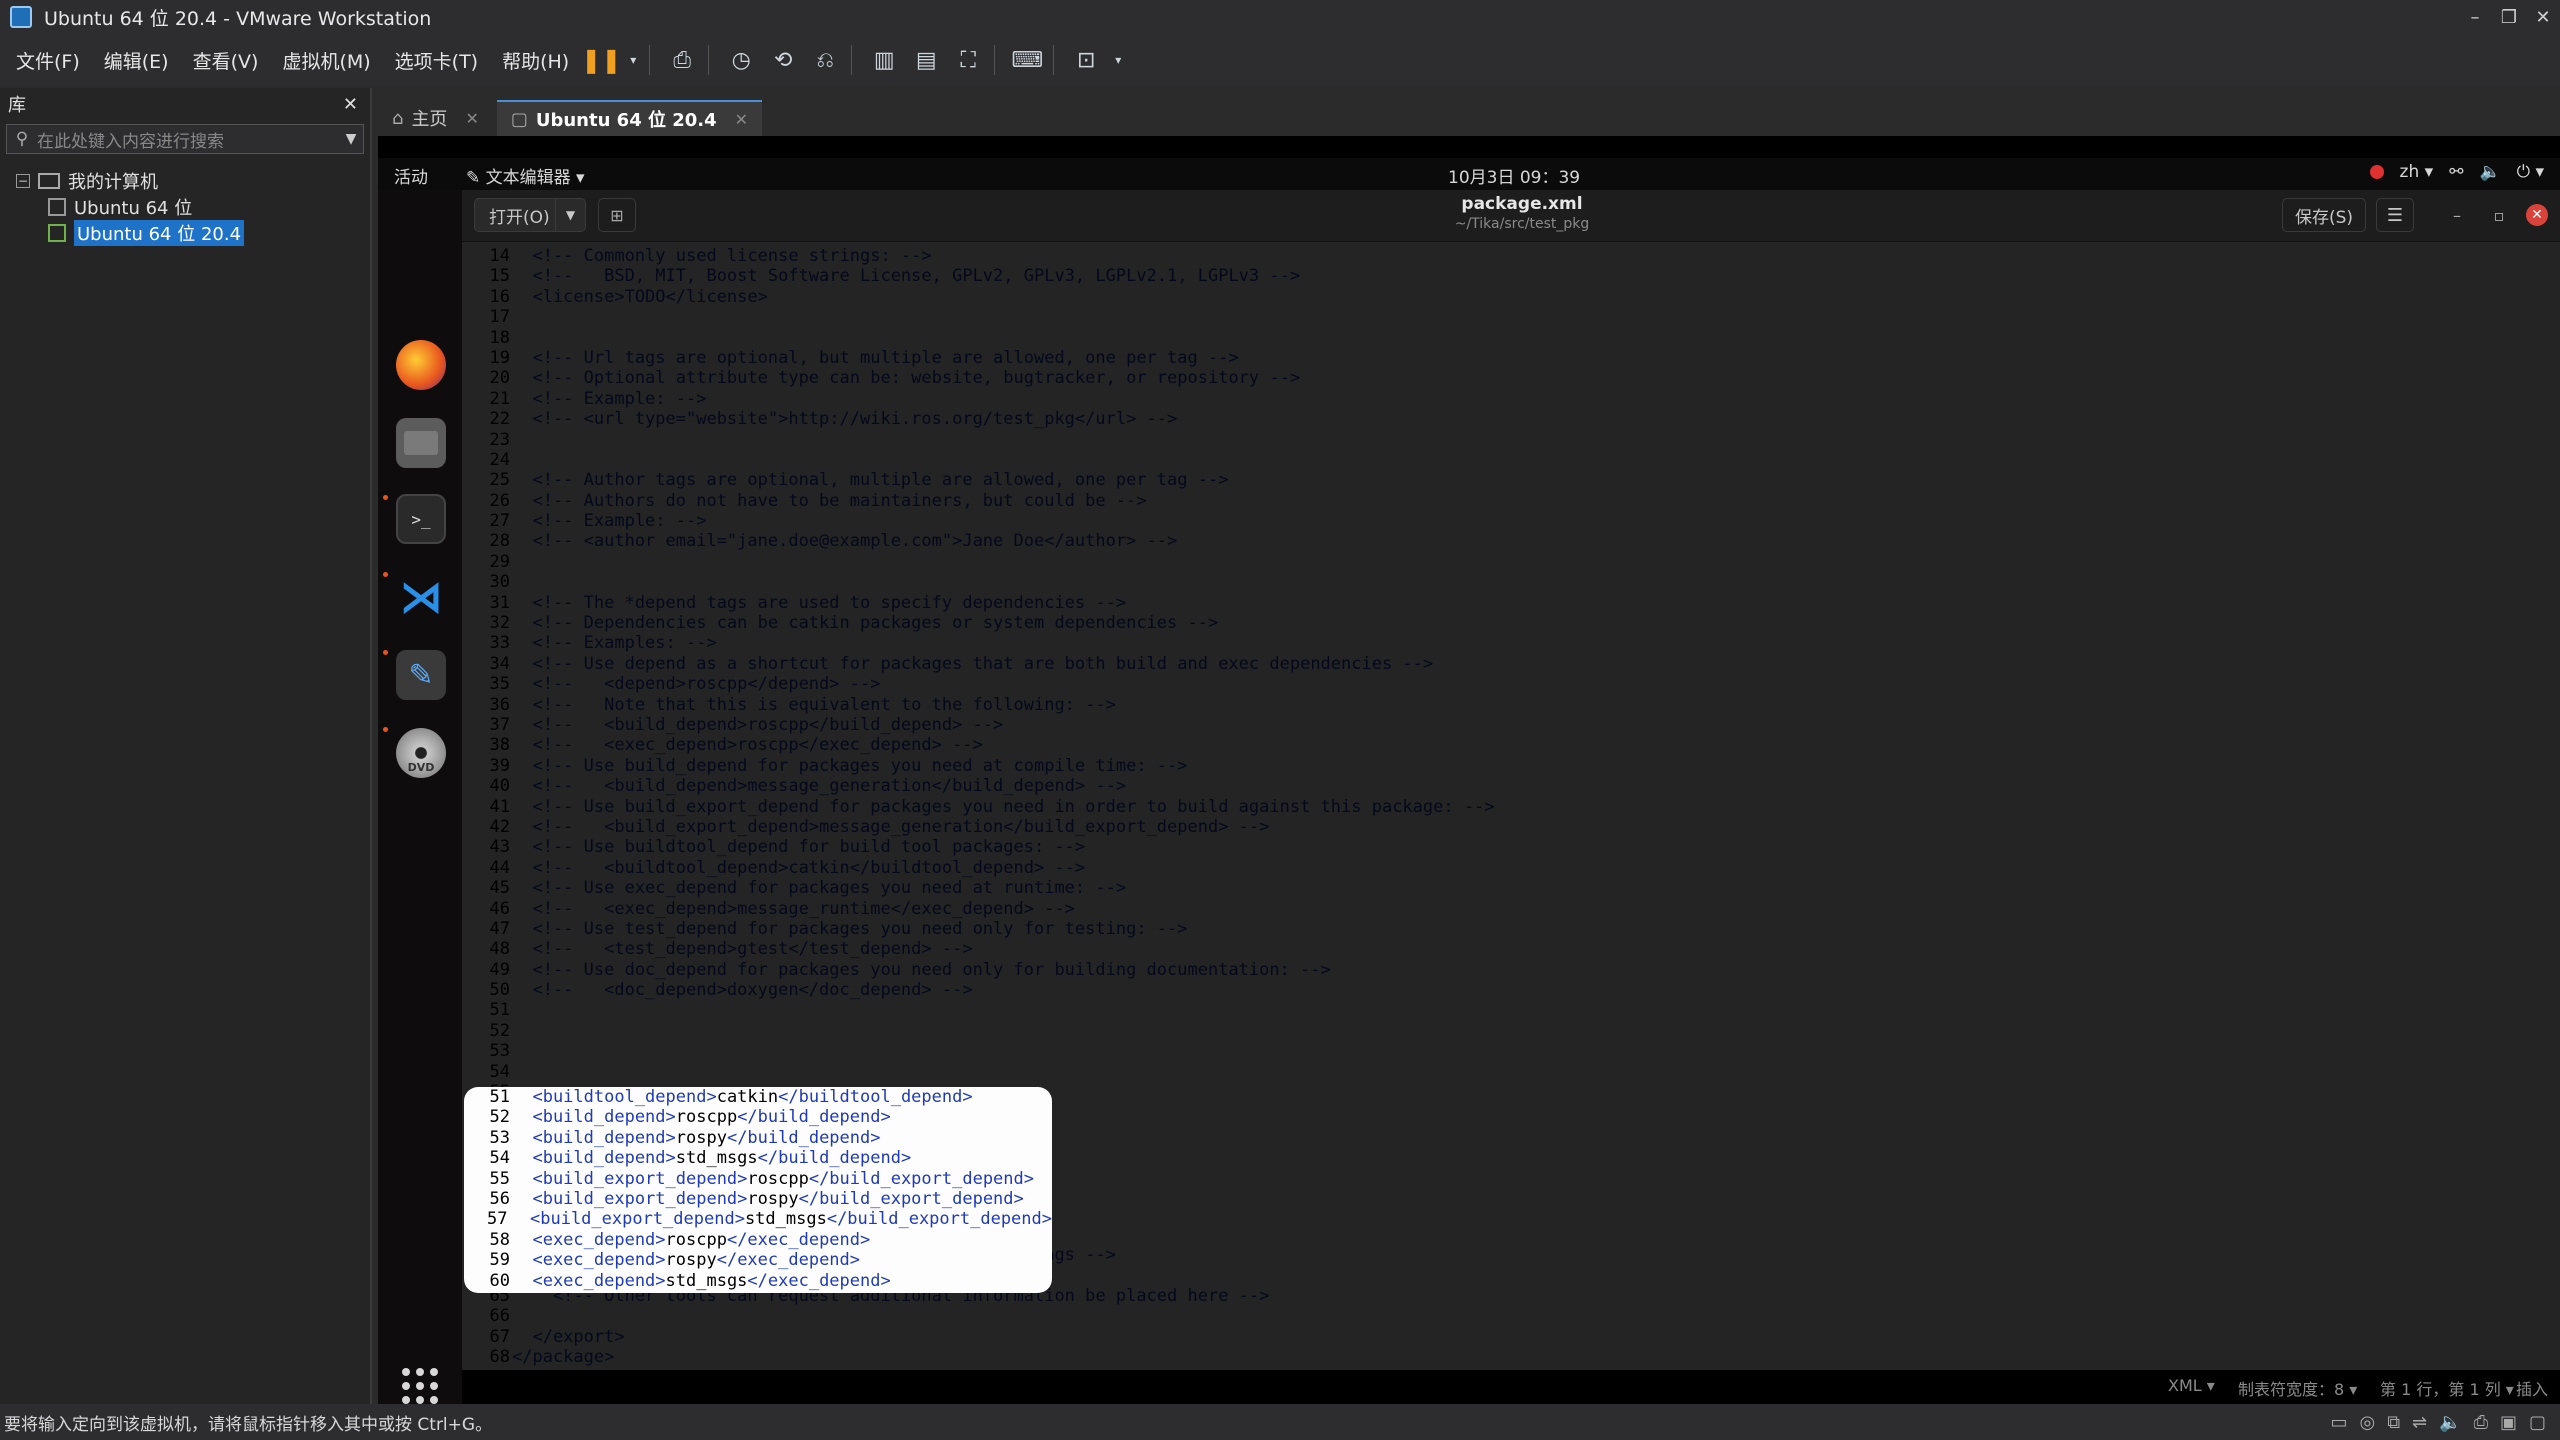  Describe the element at coordinates (629, 118) in the screenshot. I see `tab-ubuntu: ▢ Ubuntu 64 位 20.4 ✕` at that location.